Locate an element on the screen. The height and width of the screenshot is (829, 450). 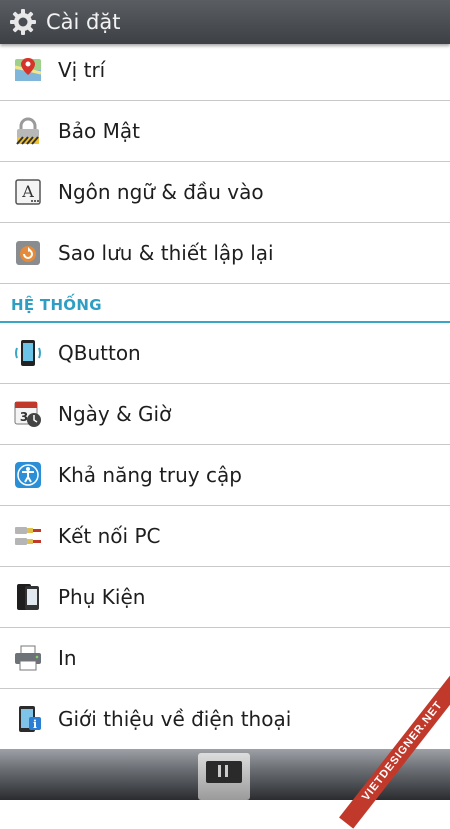
settings-item-label: Phụ Kiện is located at coordinates (102, 597).